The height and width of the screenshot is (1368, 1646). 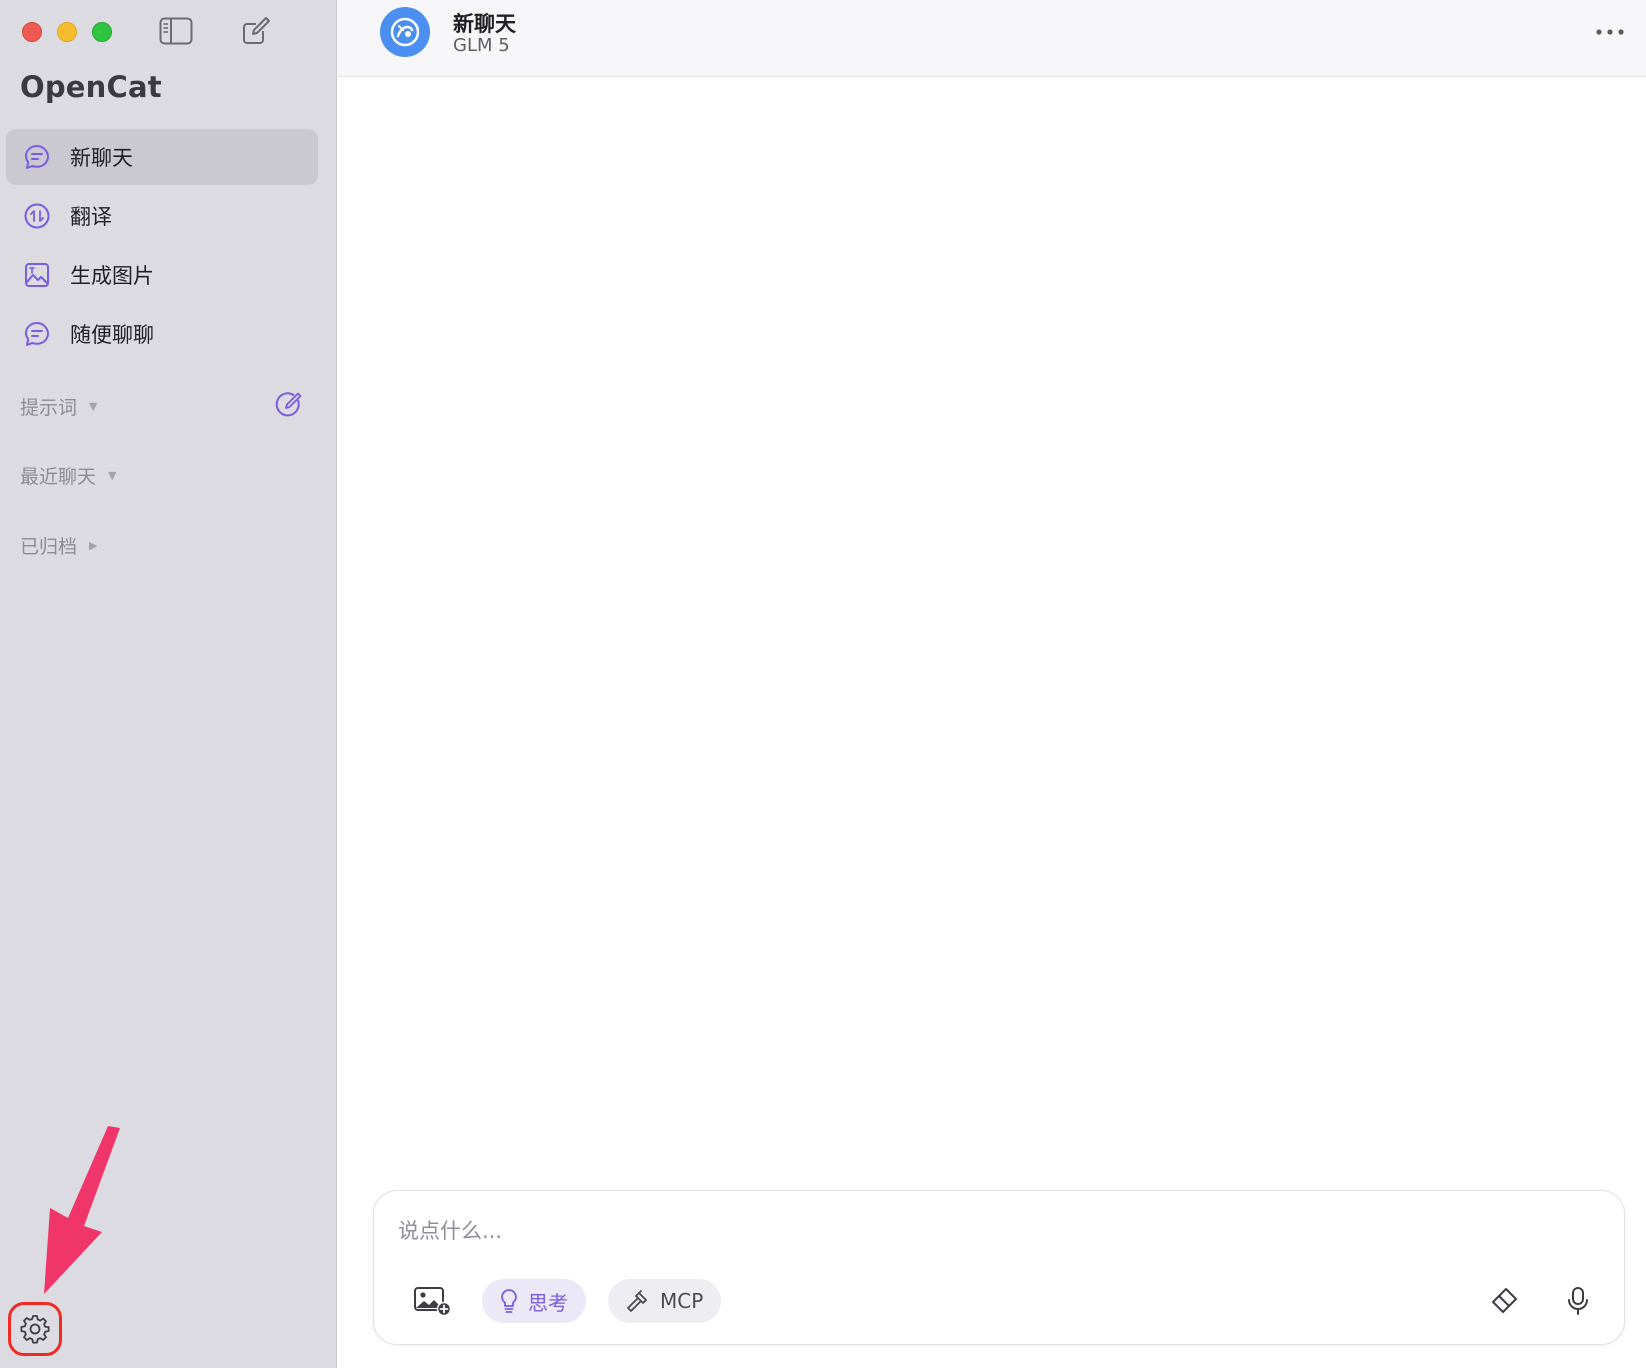 I want to click on mcp-label: MCP, so click(x=682, y=1301).